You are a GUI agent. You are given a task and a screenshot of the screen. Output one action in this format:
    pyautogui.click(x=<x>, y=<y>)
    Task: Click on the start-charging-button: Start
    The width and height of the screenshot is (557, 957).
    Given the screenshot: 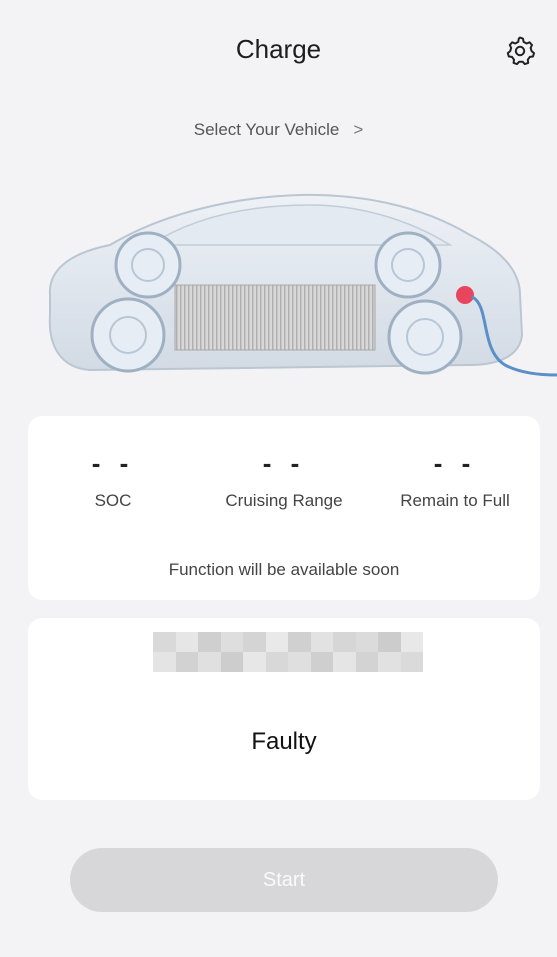 What is the action you would take?
    pyautogui.click(x=284, y=880)
    